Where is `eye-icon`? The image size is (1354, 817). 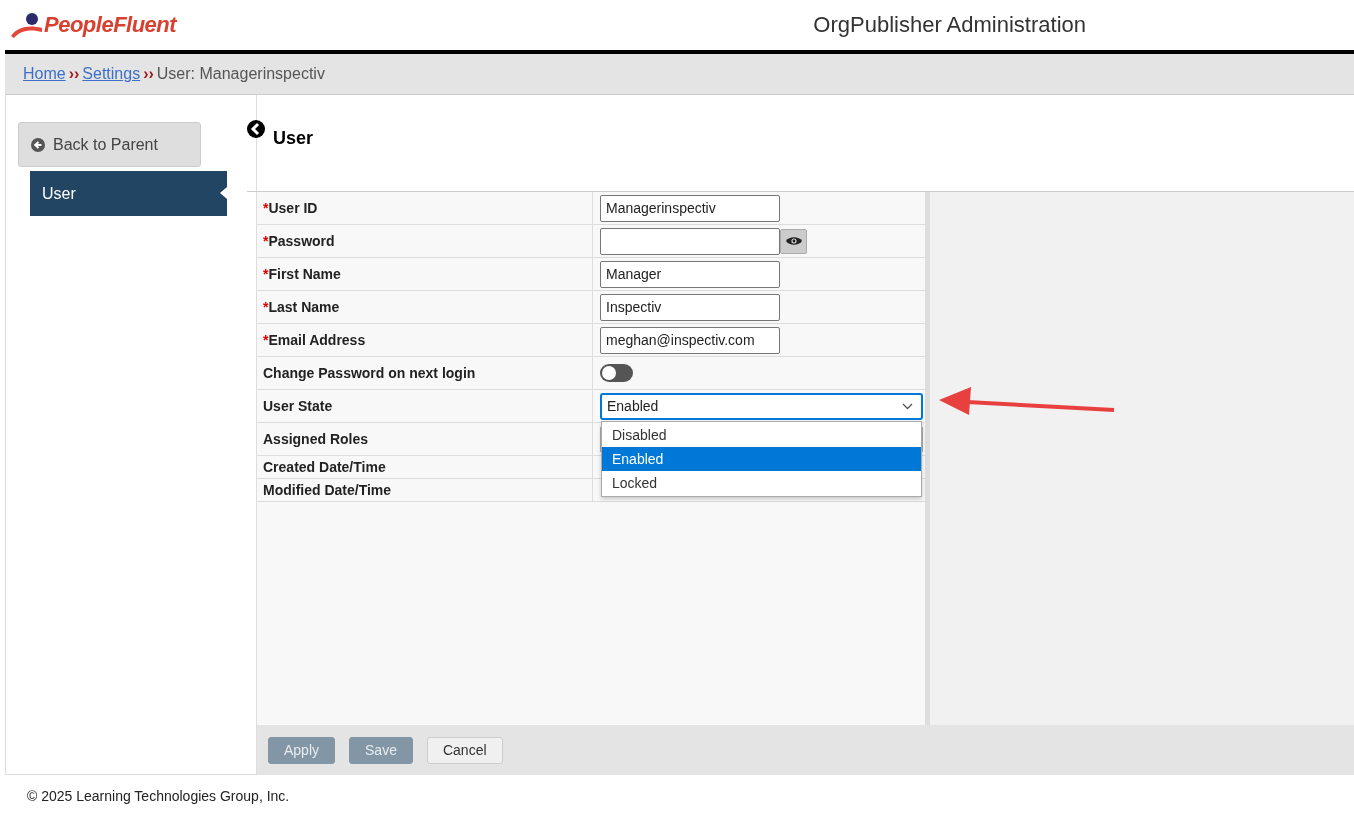 eye-icon is located at coordinates (793, 241).